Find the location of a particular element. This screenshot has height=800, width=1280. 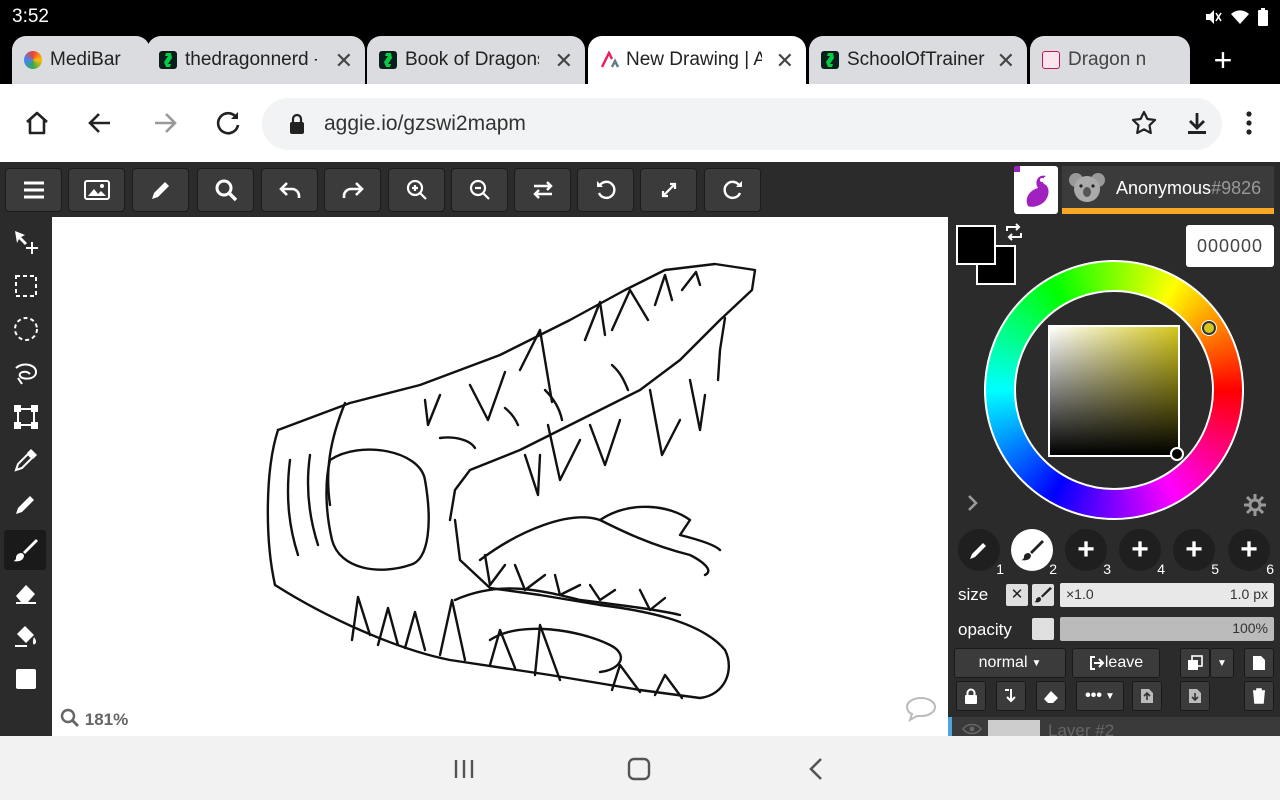

rotate-left-button is located at coordinates (605, 190).